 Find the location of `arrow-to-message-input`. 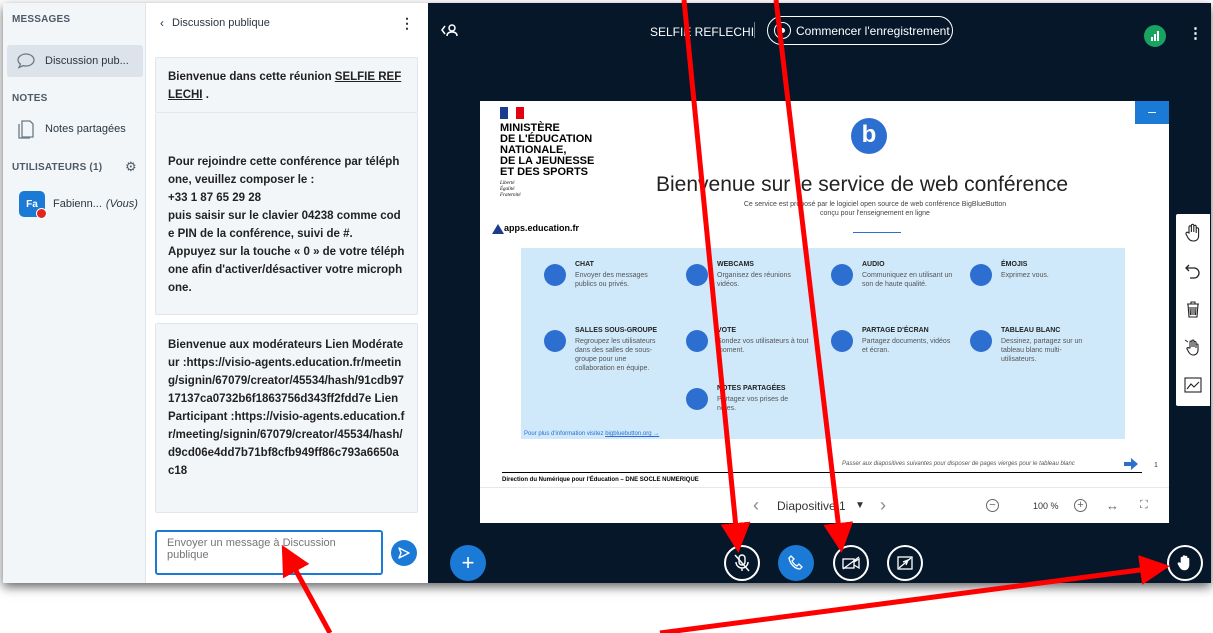

arrow-to-message-input is located at coordinates (307, 588).